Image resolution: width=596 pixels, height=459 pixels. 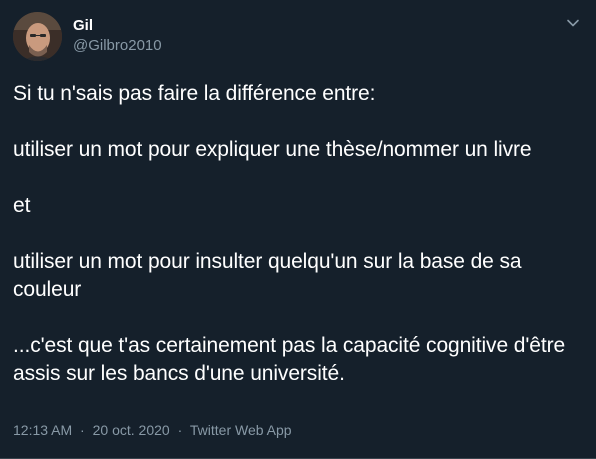 I want to click on tweet-time: 12:13 AM, so click(x=42, y=430).